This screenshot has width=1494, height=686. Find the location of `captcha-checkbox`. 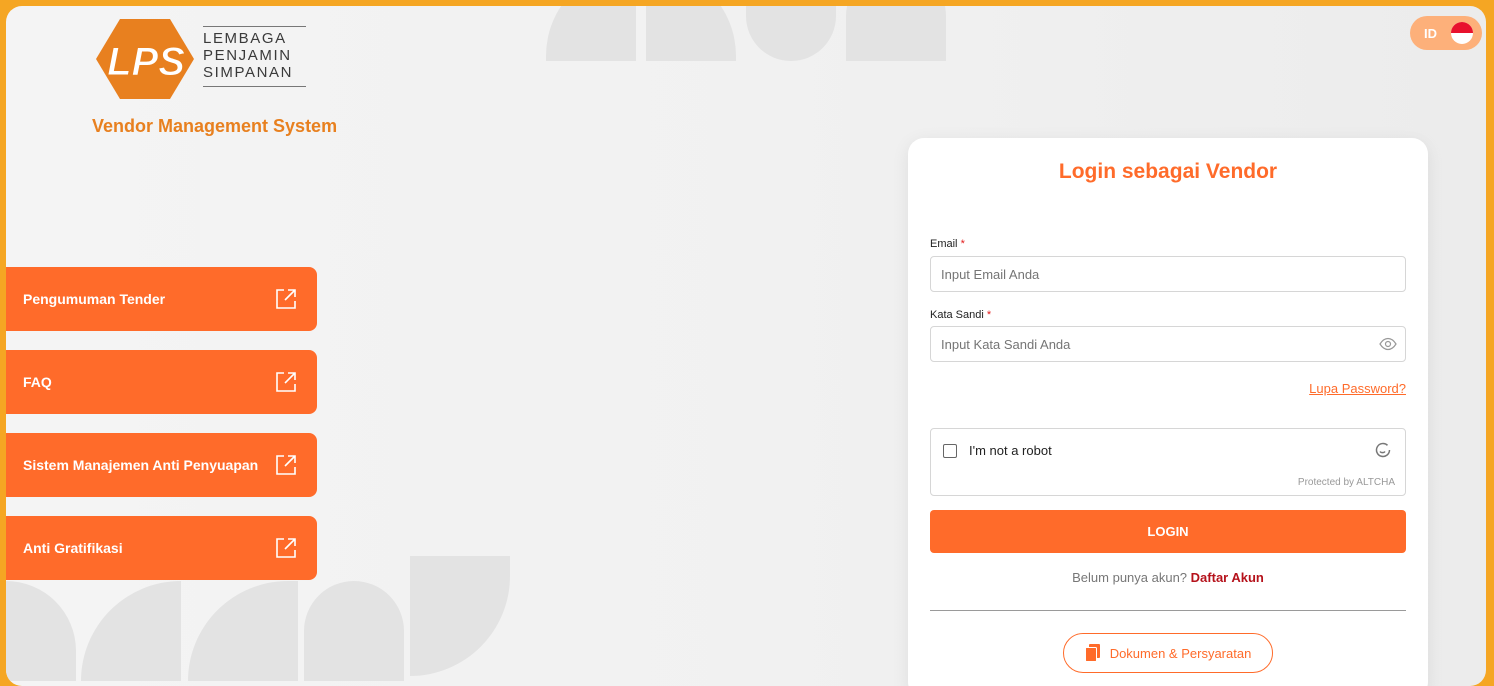

captcha-checkbox is located at coordinates (950, 451).